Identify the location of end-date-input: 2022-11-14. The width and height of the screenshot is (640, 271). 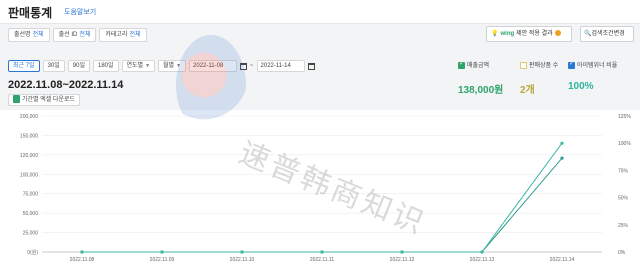
(280, 66).